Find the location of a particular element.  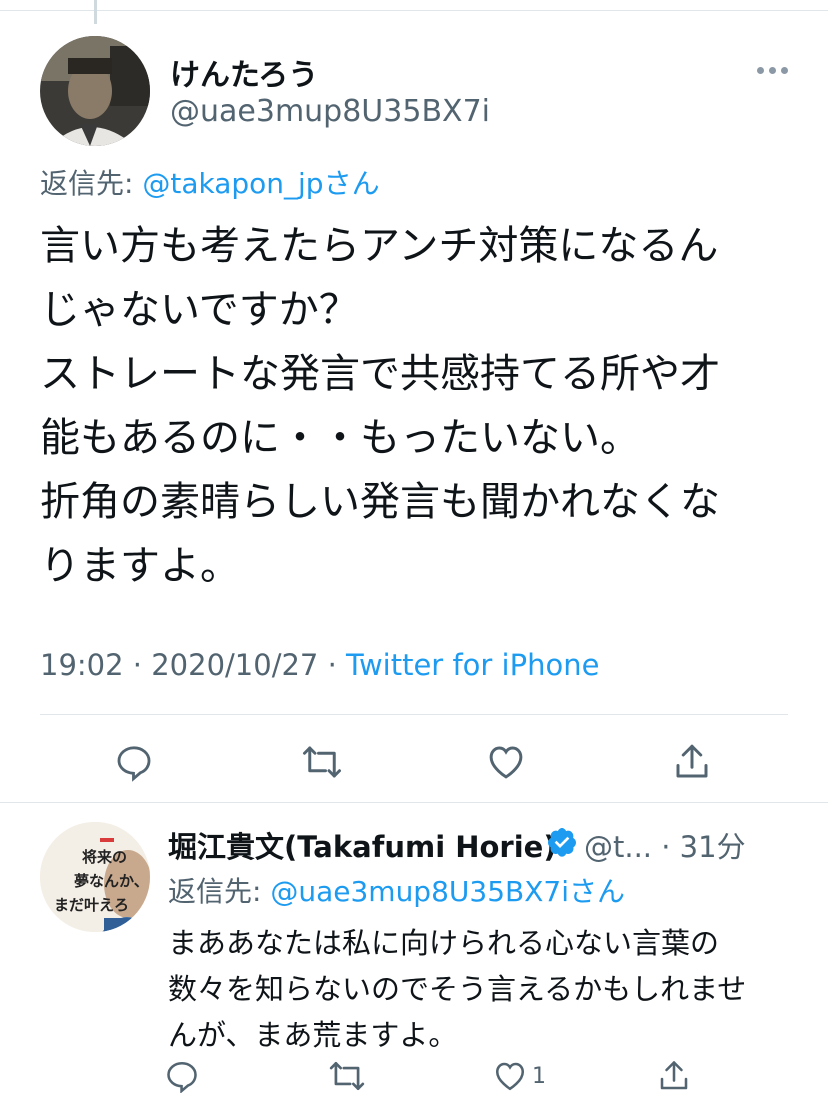

reply-display-name: 堀江貴文(Takafumi Horie) is located at coordinates (362, 845).